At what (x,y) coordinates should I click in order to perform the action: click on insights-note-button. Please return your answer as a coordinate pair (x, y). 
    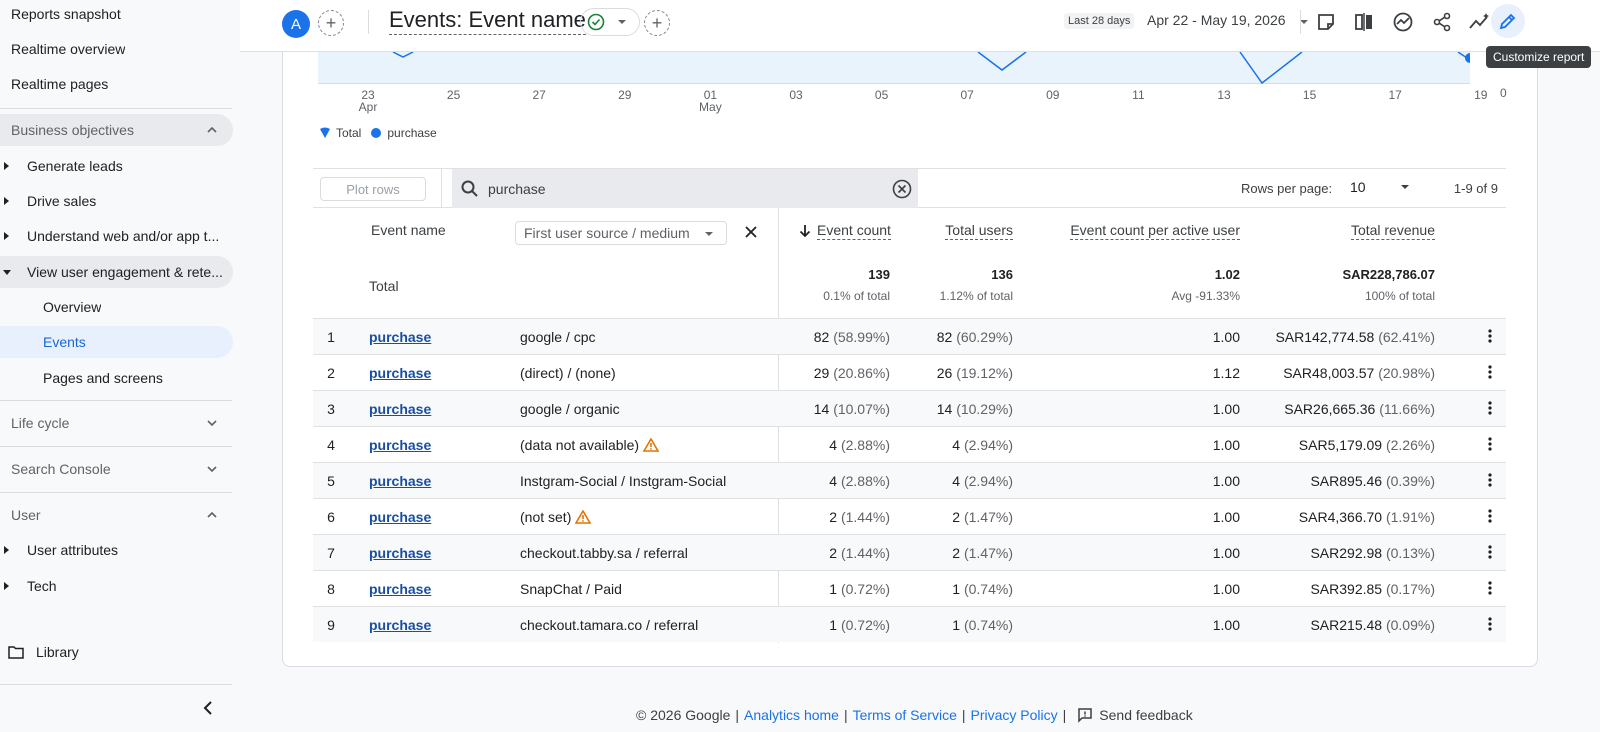
    Looking at the image, I should click on (1326, 22).